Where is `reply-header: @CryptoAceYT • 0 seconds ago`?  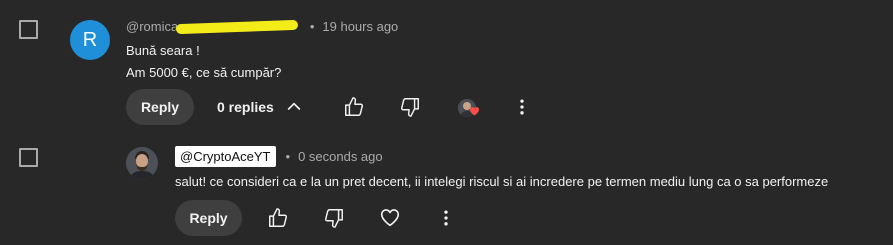
reply-header: @CryptoAceYT • 0 seconds ago is located at coordinates (279, 156).